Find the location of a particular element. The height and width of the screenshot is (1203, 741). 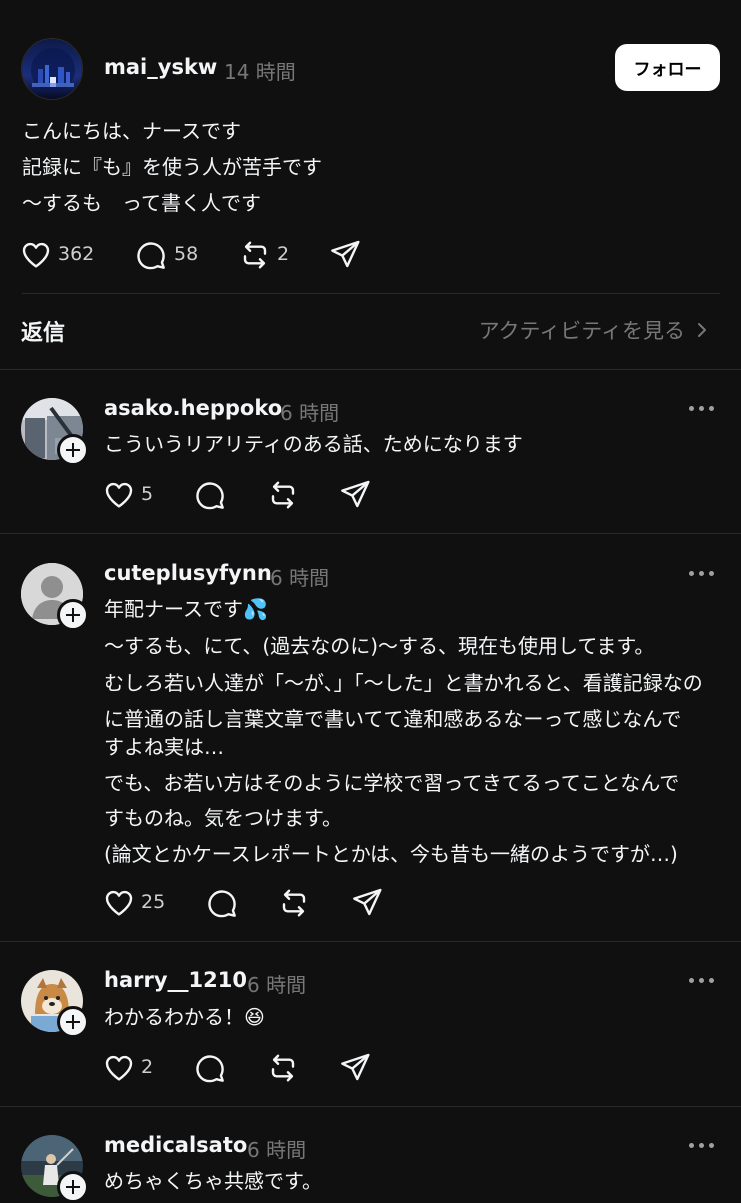

avatar-photo-night-city is located at coordinates (52, 69).